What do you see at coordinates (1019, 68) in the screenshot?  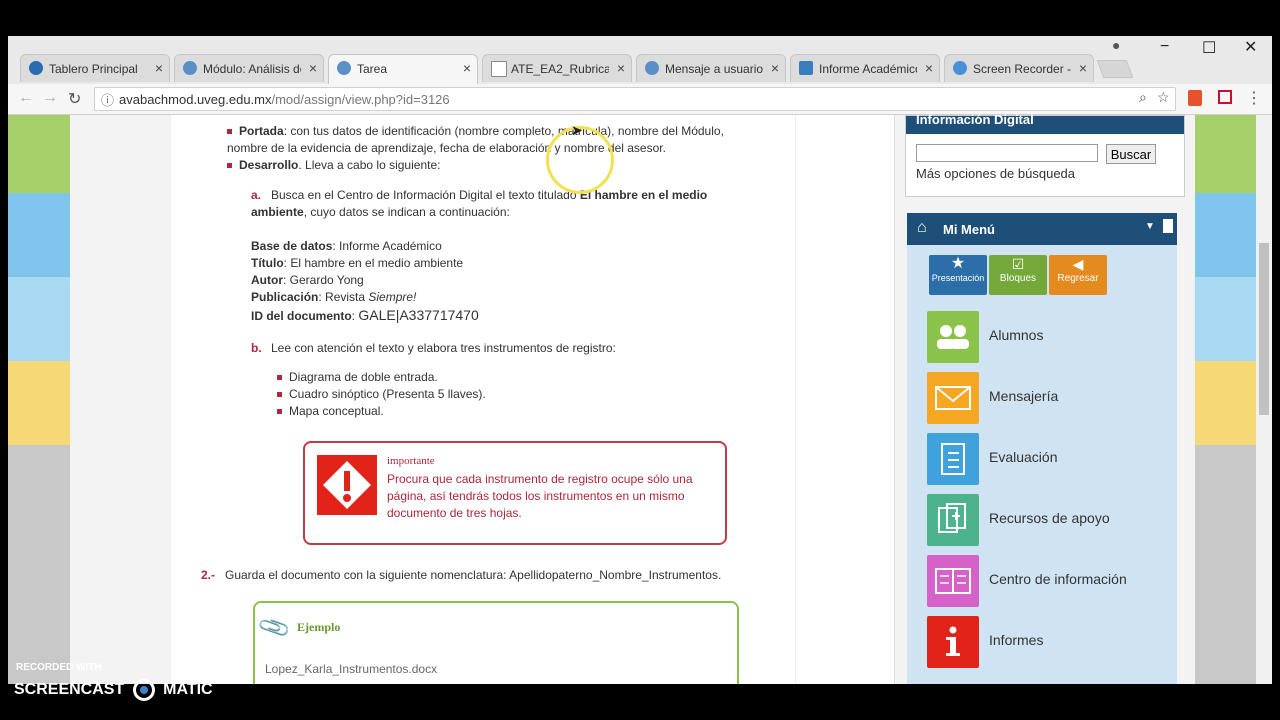 I see `tab-screen-recorder: Screen Recorder - F ×` at bounding box center [1019, 68].